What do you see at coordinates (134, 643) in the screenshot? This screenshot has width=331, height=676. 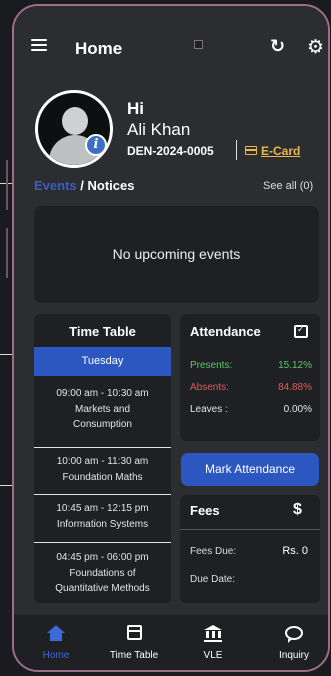 I see `nav-time-table: Time Table` at bounding box center [134, 643].